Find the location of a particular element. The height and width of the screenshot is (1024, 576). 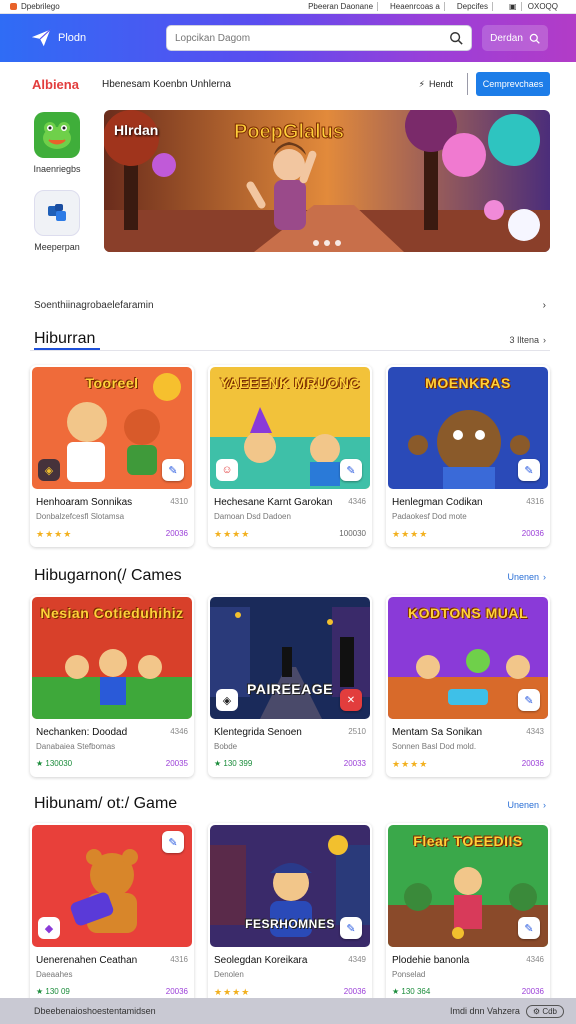

footer-badge: ⚙ Cdb is located at coordinates (544, 1011).